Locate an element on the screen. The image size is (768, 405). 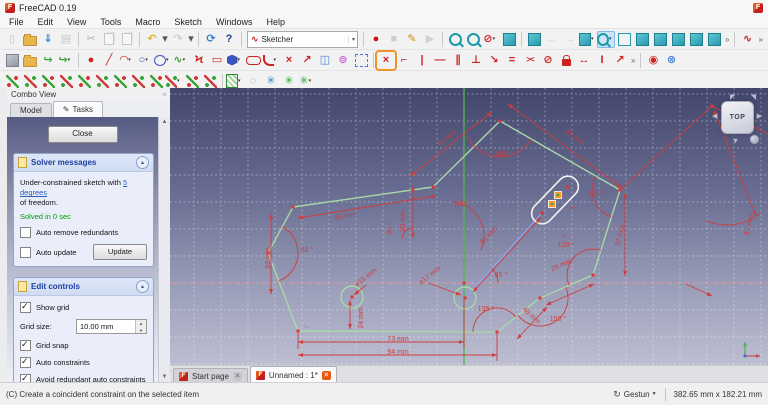
dimension-label: 94 mm is located at coordinates (398, 352).